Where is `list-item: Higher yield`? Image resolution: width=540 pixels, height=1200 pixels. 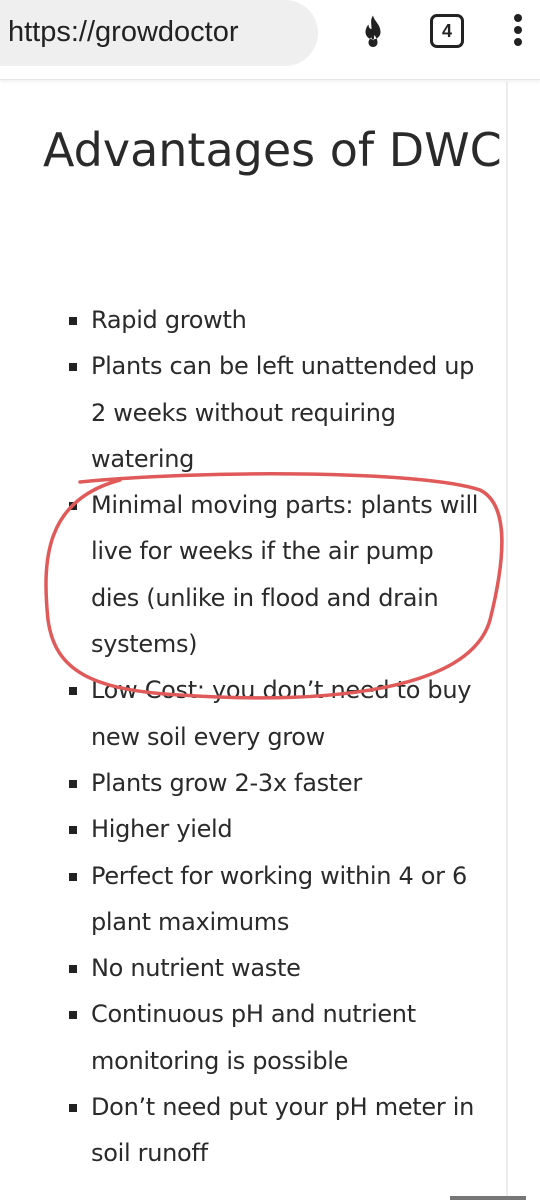
list-item: Higher yield is located at coordinates (276, 829).